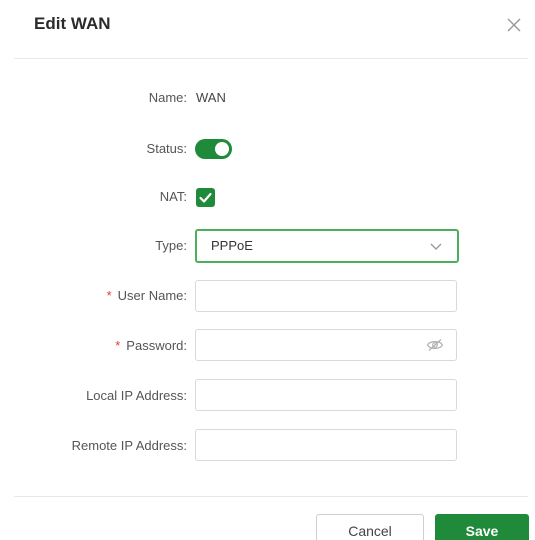 The width and height of the screenshot is (535, 540). Describe the element at coordinates (436, 246) in the screenshot. I see `chevron-down-icon` at that location.